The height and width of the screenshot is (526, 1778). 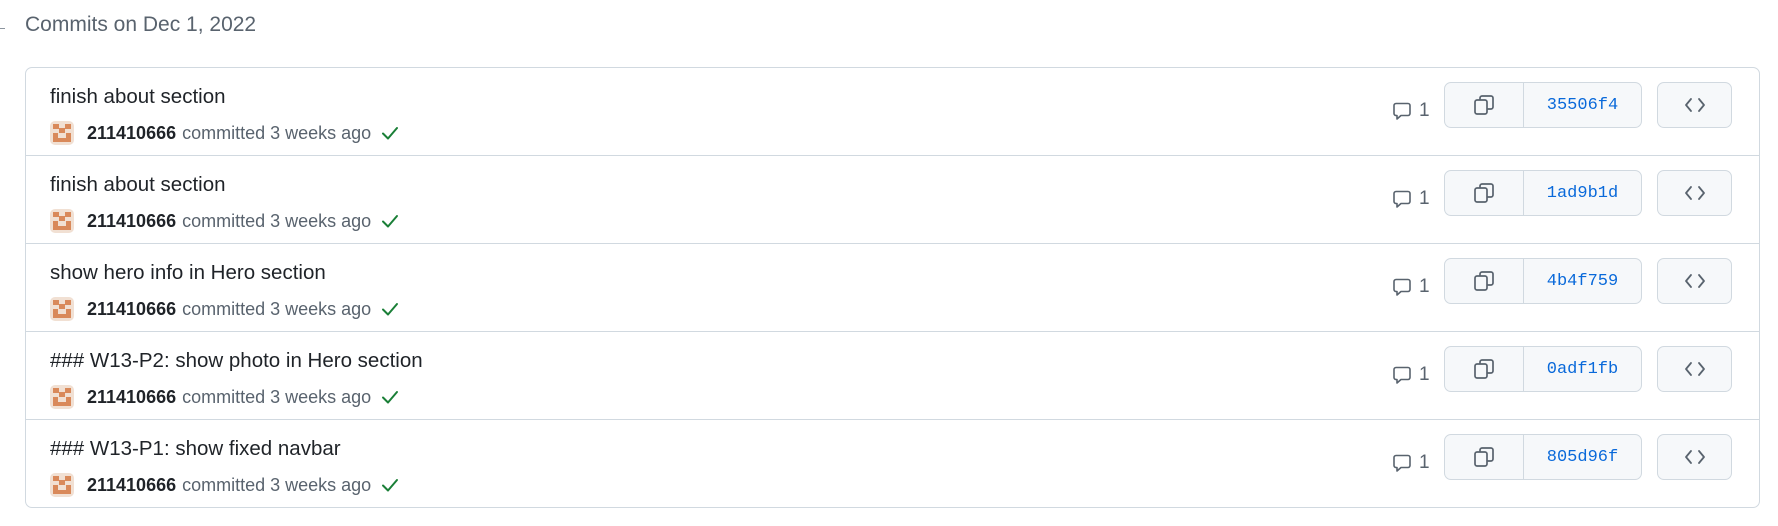 What do you see at coordinates (1582, 193) in the screenshot?
I see `commit-sha-link: 1ad9b1d` at bounding box center [1582, 193].